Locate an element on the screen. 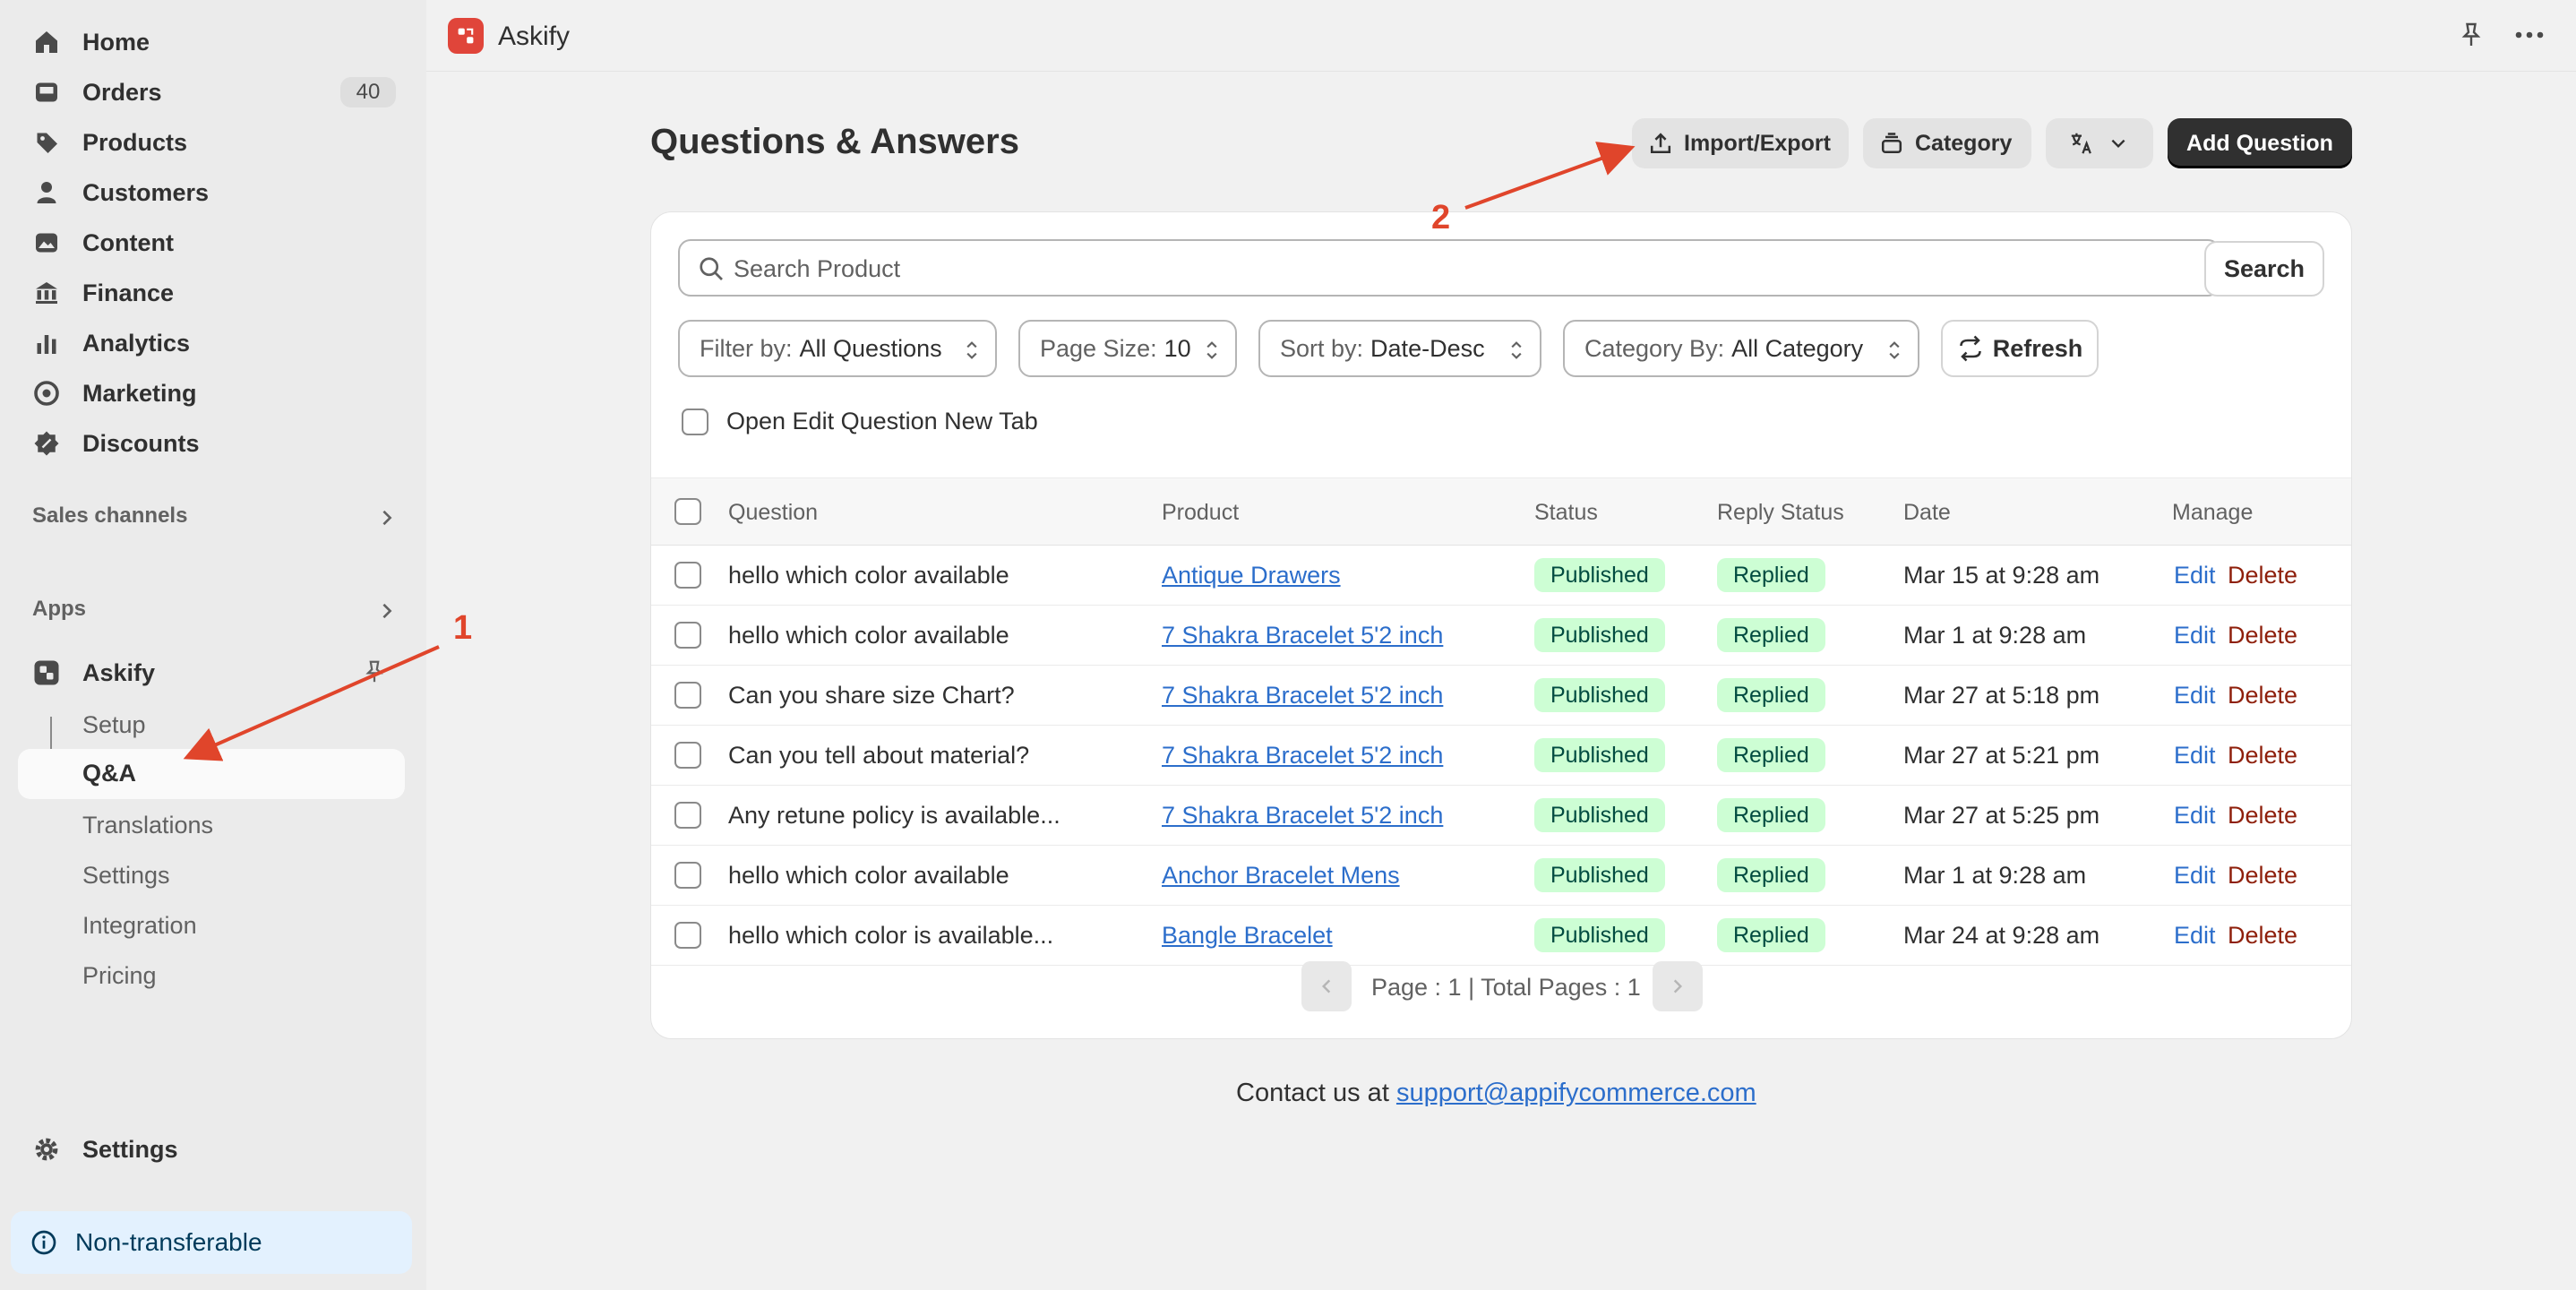 The height and width of the screenshot is (1290, 2576). search-input is located at coordinates (1450, 269).